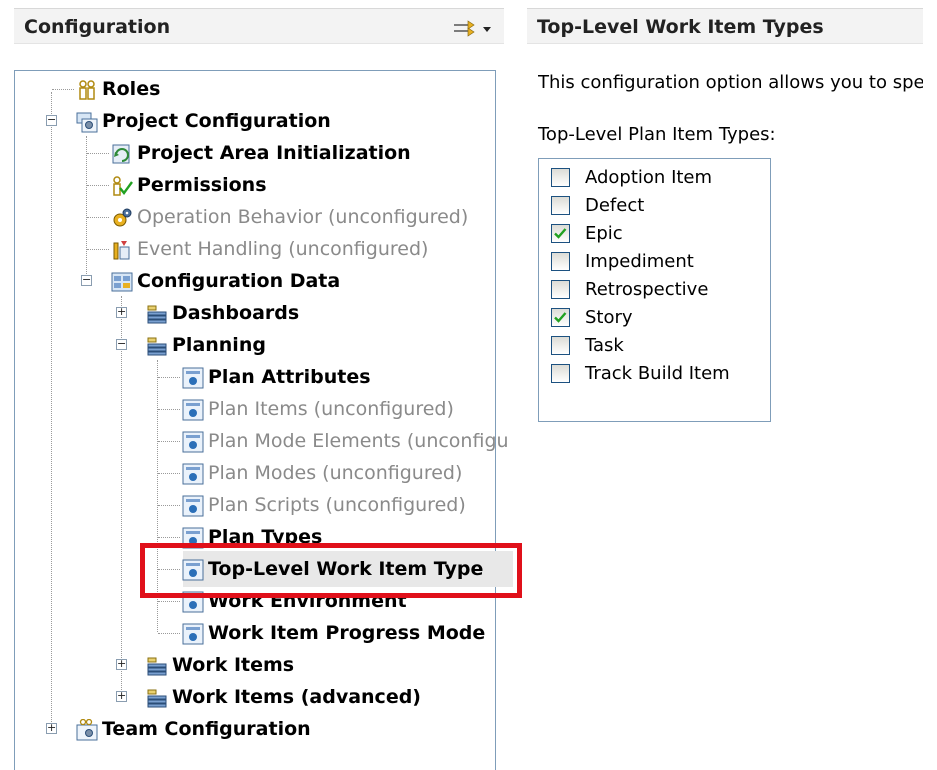  What do you see at coordinates (337, 505) in the screenshot?
I see `tree-item-label: Plan Scripts (unconfigured)` at bounding box center [337, 505].